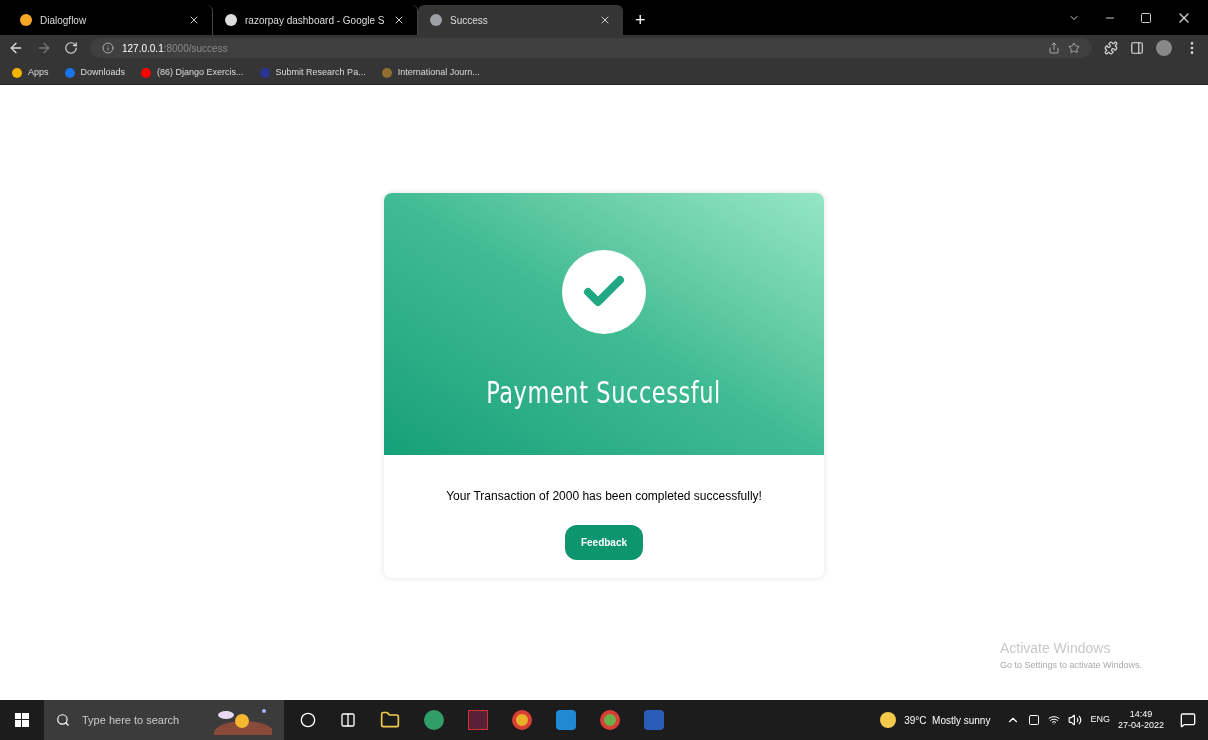 Image resolution: width=1208 pixels, height=740 pixels. Describe the element at coordinates (348, 720) in the screenshot. I see `task-view-icon` at that location.